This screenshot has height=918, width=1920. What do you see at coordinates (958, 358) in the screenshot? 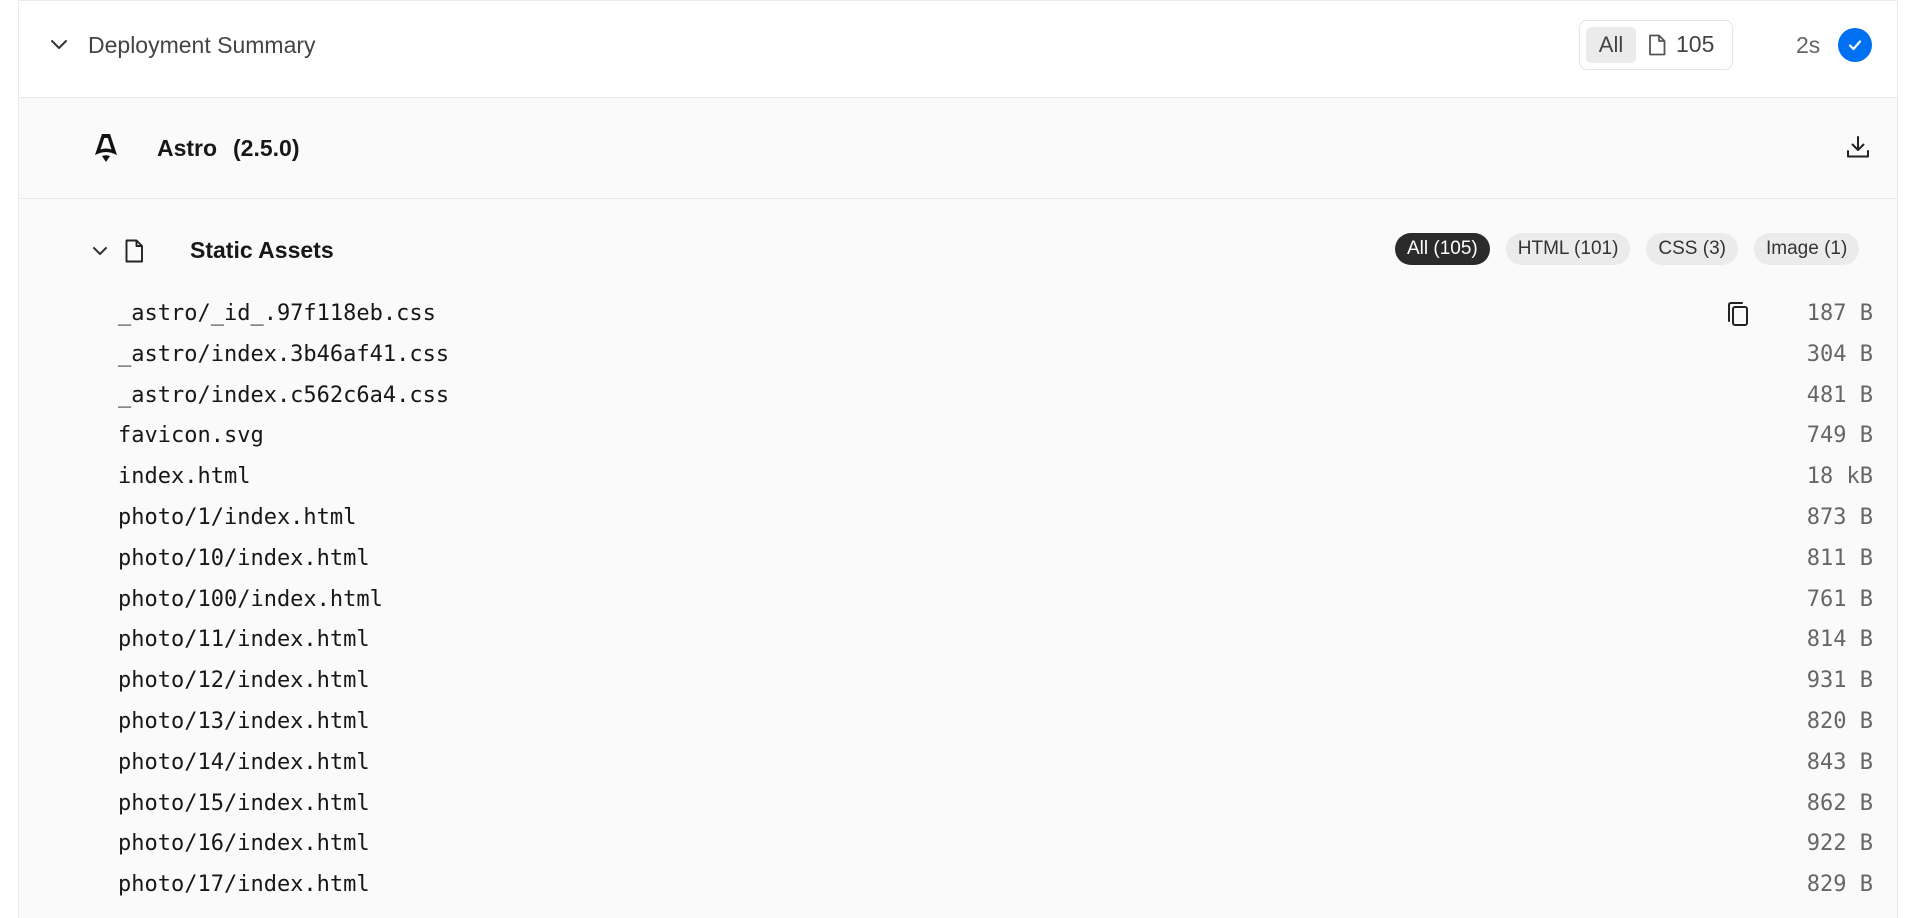
I see `list-item: _astro/index.3b46af41.css 304 B` at bounding box center [958, 358].